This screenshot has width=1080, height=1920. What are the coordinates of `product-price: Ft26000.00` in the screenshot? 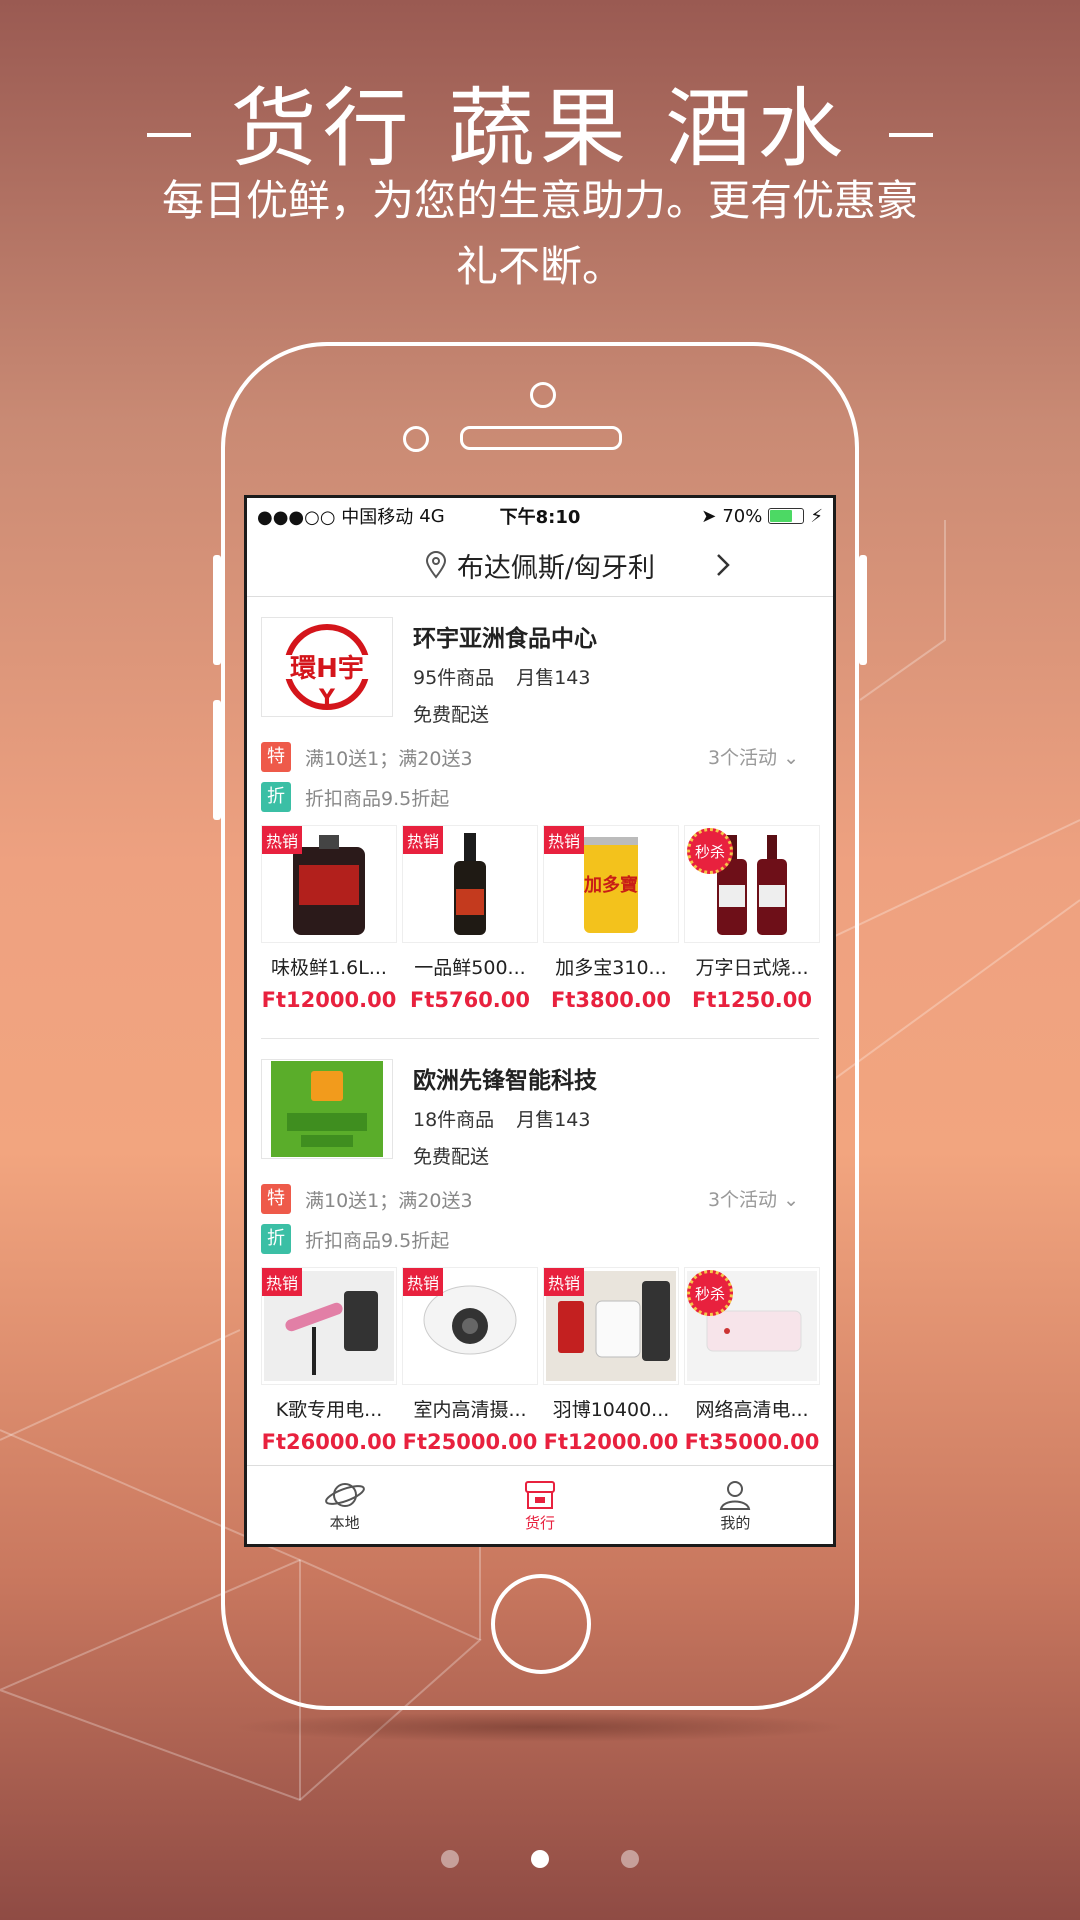 It's located at (329, 1442).